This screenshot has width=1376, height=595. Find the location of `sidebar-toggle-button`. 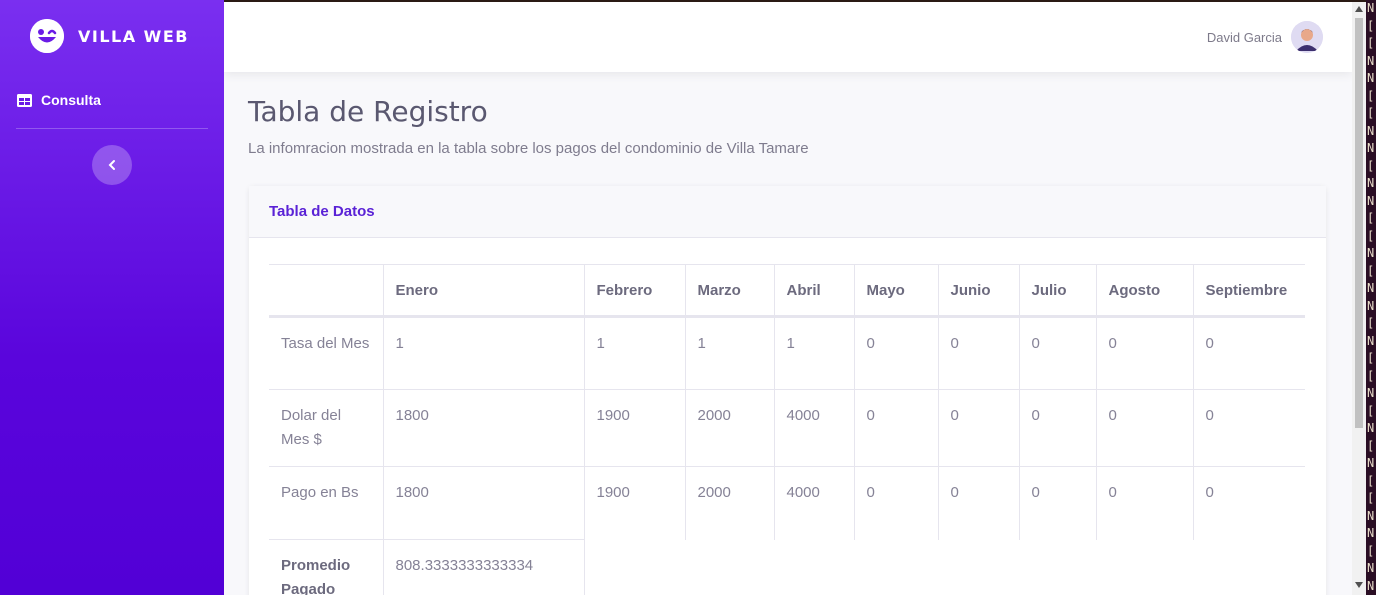

sidebar-toggle-button is located at coordinates (112, 165).